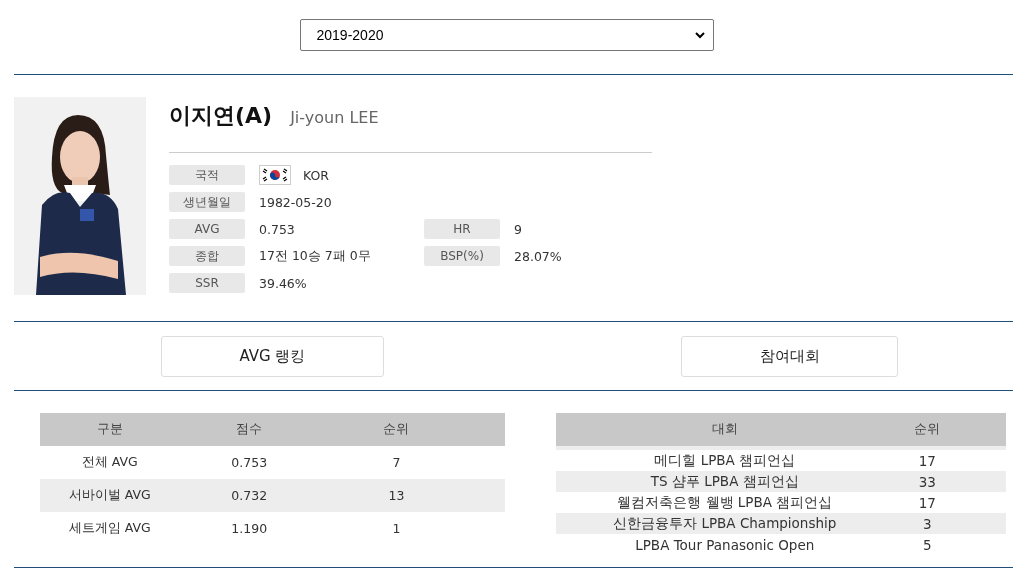 This screenshot has width=1013, height=572. What do you see at coordinates (109, 528) in the screenshot?
I see `table-cell-text: 세트게임 AVG` at bounding box center [109, 528].